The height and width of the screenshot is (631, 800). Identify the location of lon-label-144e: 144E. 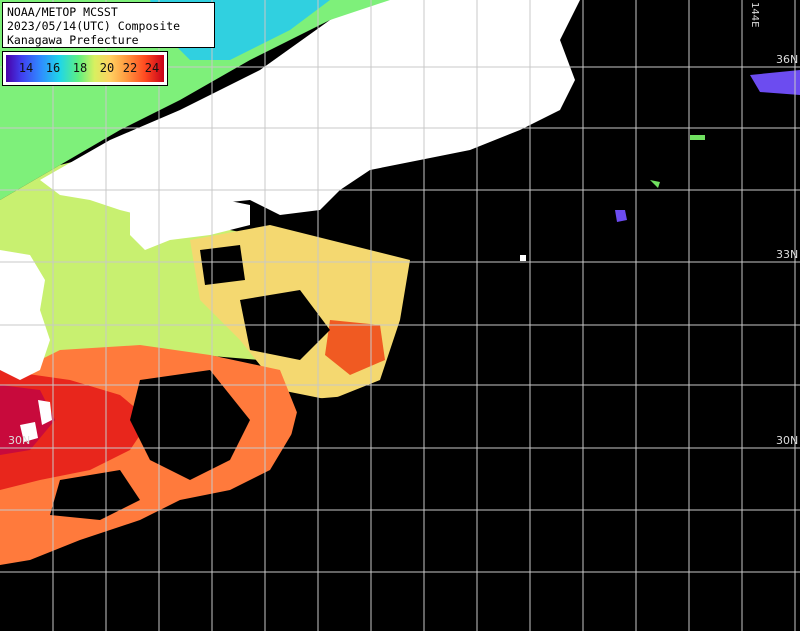
(754, 15).